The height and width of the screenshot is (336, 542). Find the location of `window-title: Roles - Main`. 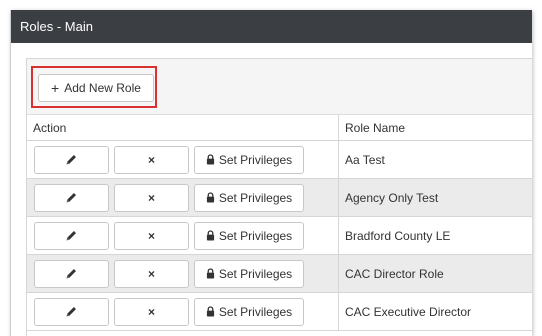

window-title: Roles - Main is located at coordinates (271, 26).